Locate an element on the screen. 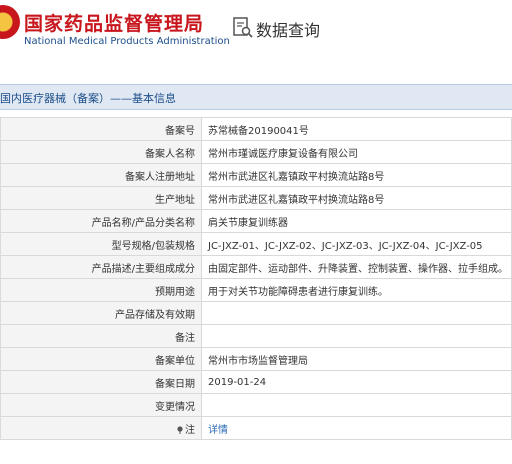 The width and height of the screenshot is (512, 464). field-value: 常州市瑾诚医疗康复设备有限公司 is located at coordinates (356, 152).